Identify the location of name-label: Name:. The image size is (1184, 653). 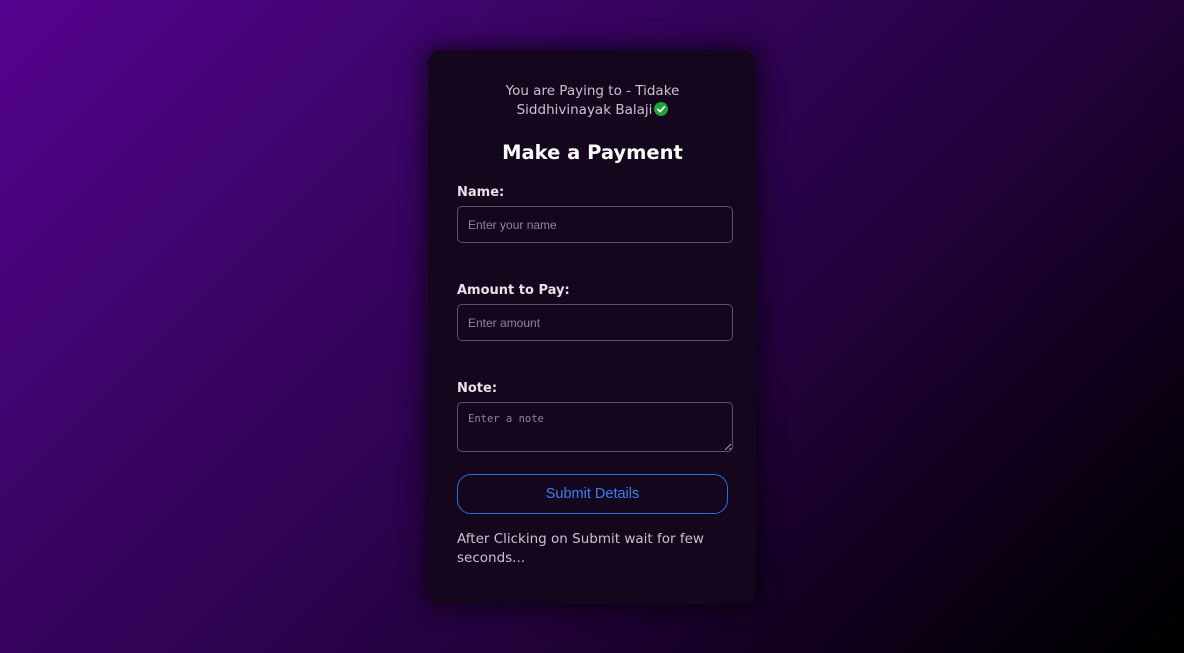
(481, 192).